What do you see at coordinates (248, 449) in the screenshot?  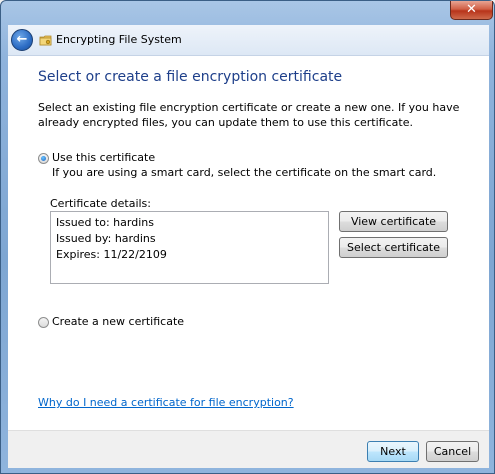 I see `wizard-footer: Next Cancel` at bounding box center [248, 449].